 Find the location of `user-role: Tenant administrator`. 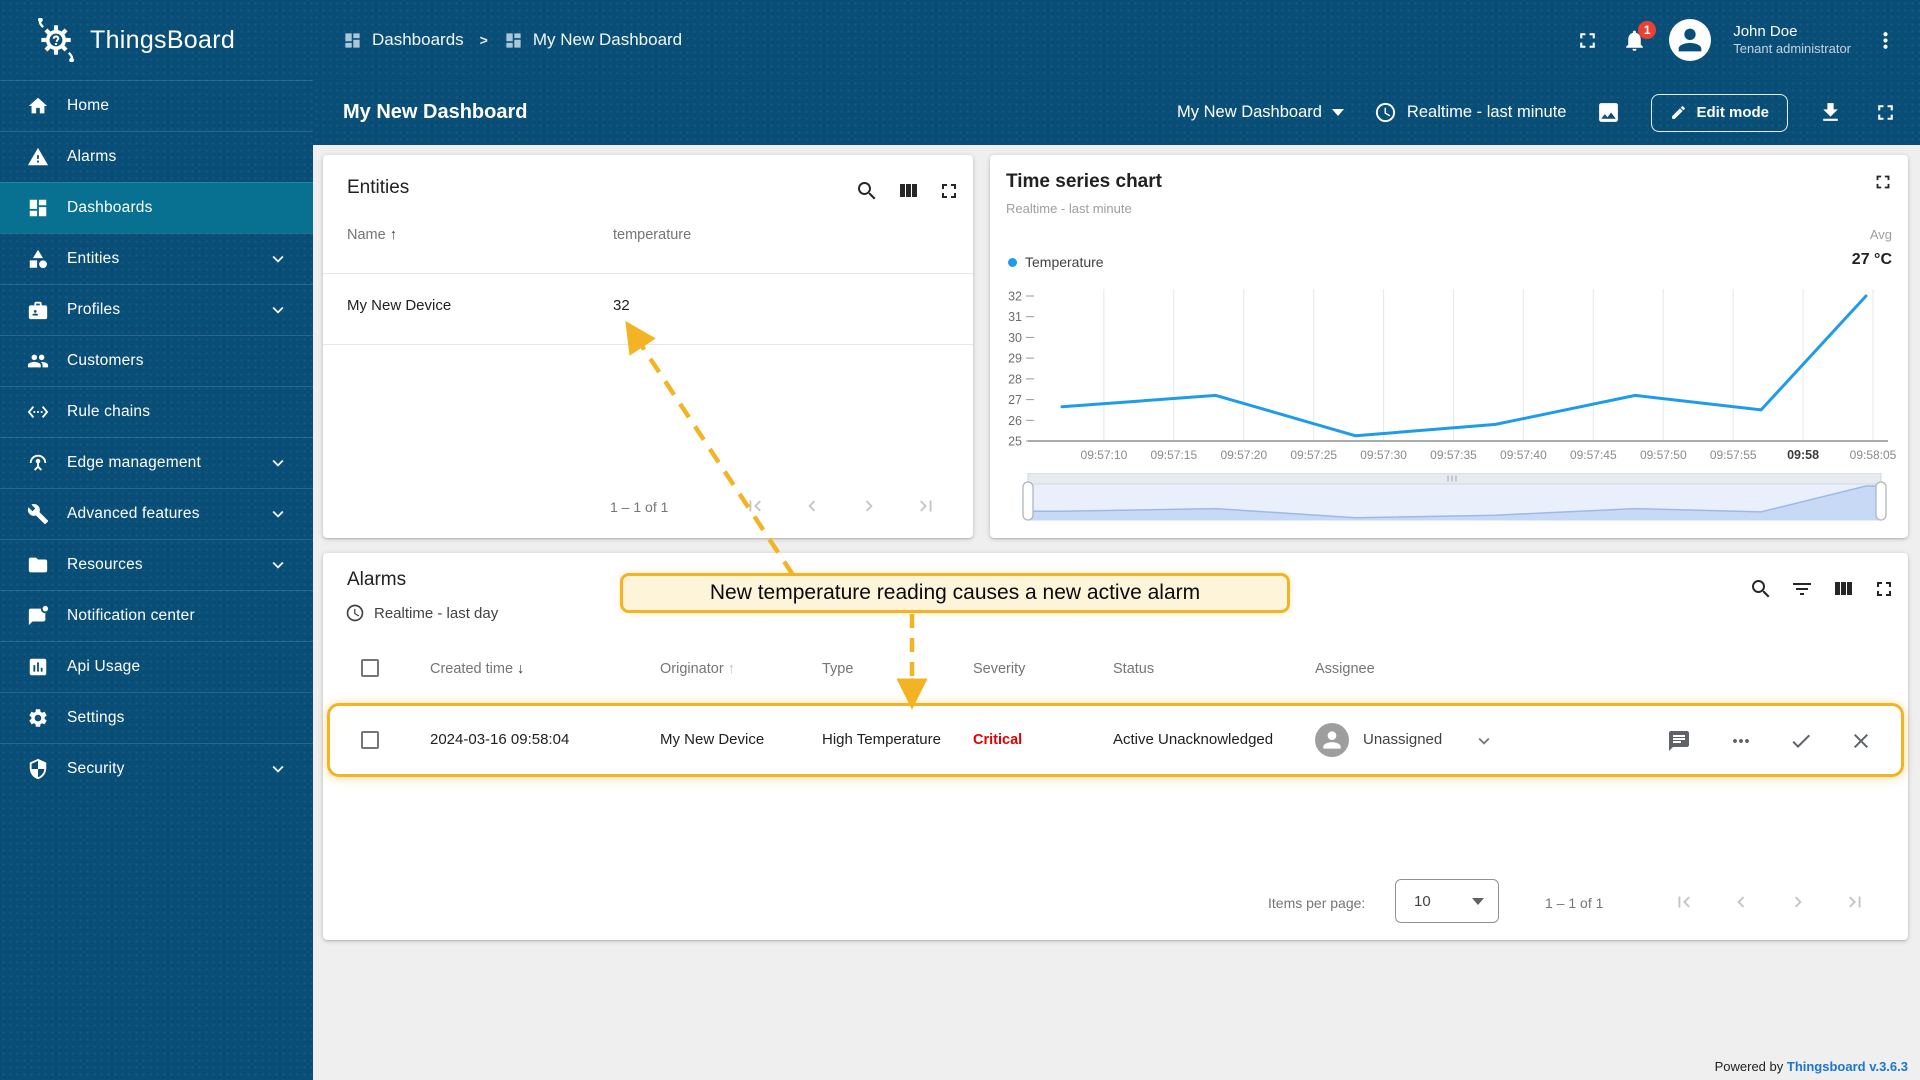

user-role: Tenant administrator is located at coordinates (1792, 49).